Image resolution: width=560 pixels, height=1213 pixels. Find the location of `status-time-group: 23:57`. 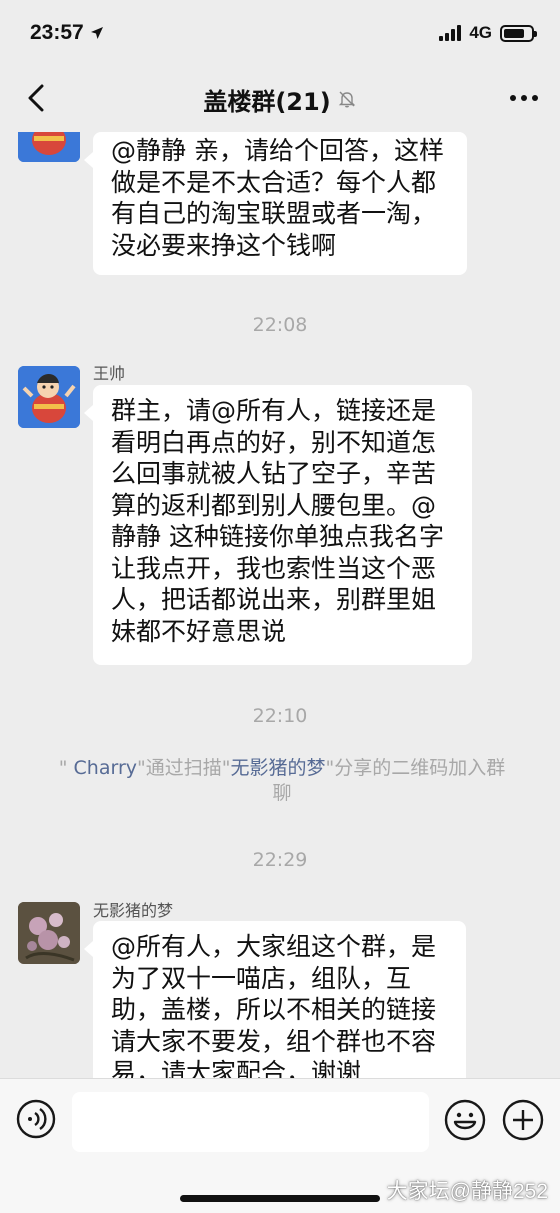

status-time-group: 23:57 is located at coordinates (67, 33).